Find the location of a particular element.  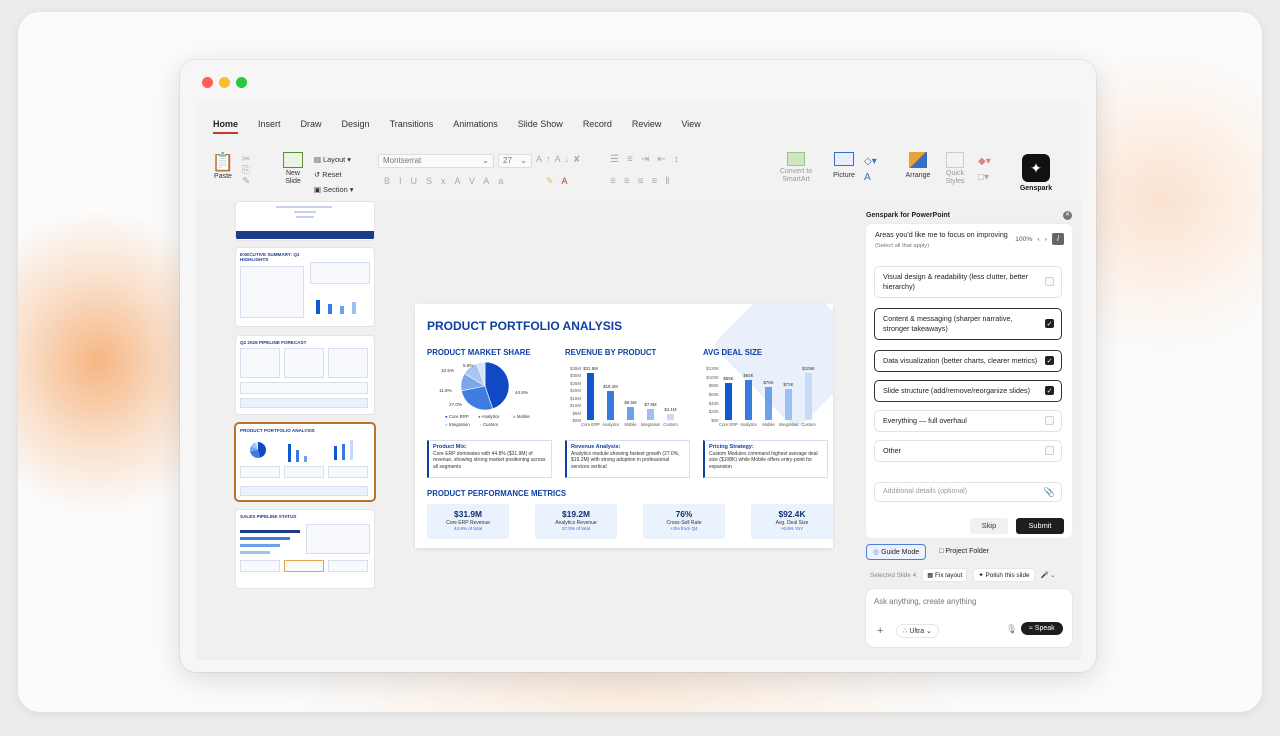

option-other: Other is located at coordinates (968, 451).